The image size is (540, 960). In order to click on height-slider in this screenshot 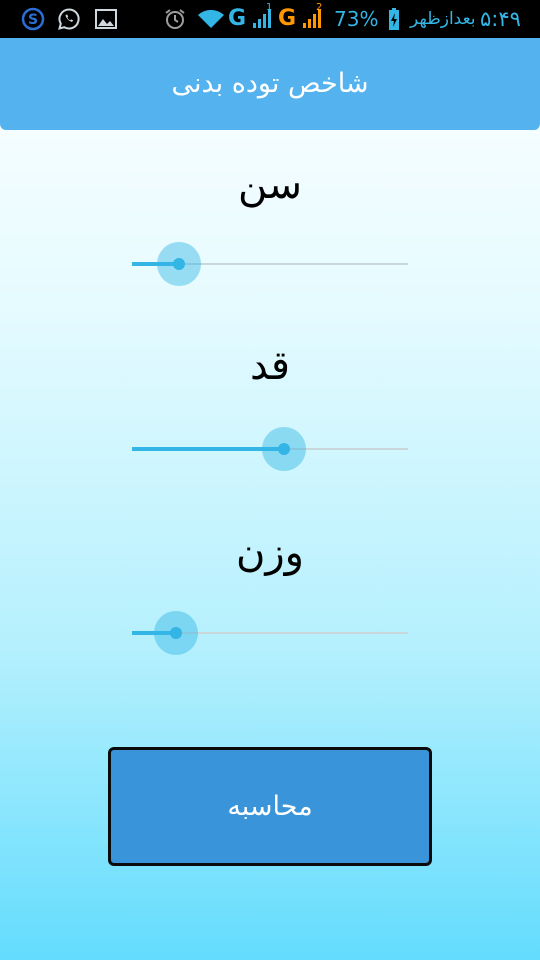, I will do `click(270, 449)`.